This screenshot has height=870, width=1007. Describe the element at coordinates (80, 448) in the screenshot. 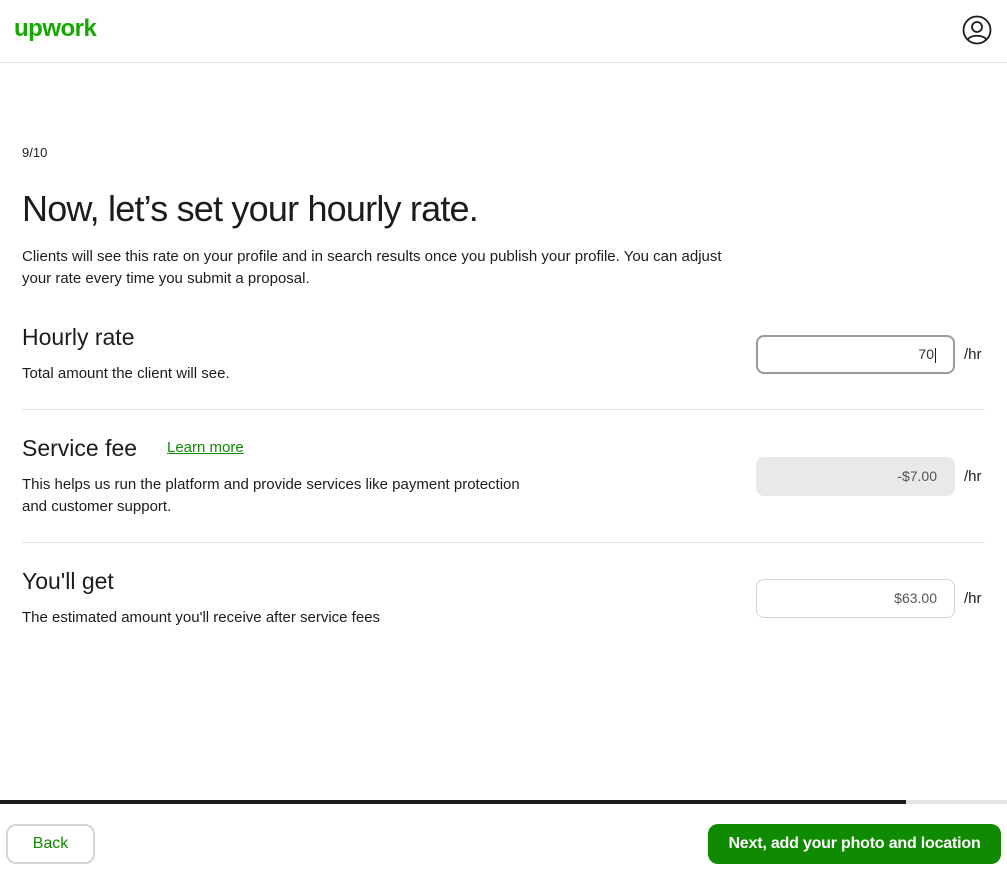

I see `service-fee-title: Service fee` at that location.